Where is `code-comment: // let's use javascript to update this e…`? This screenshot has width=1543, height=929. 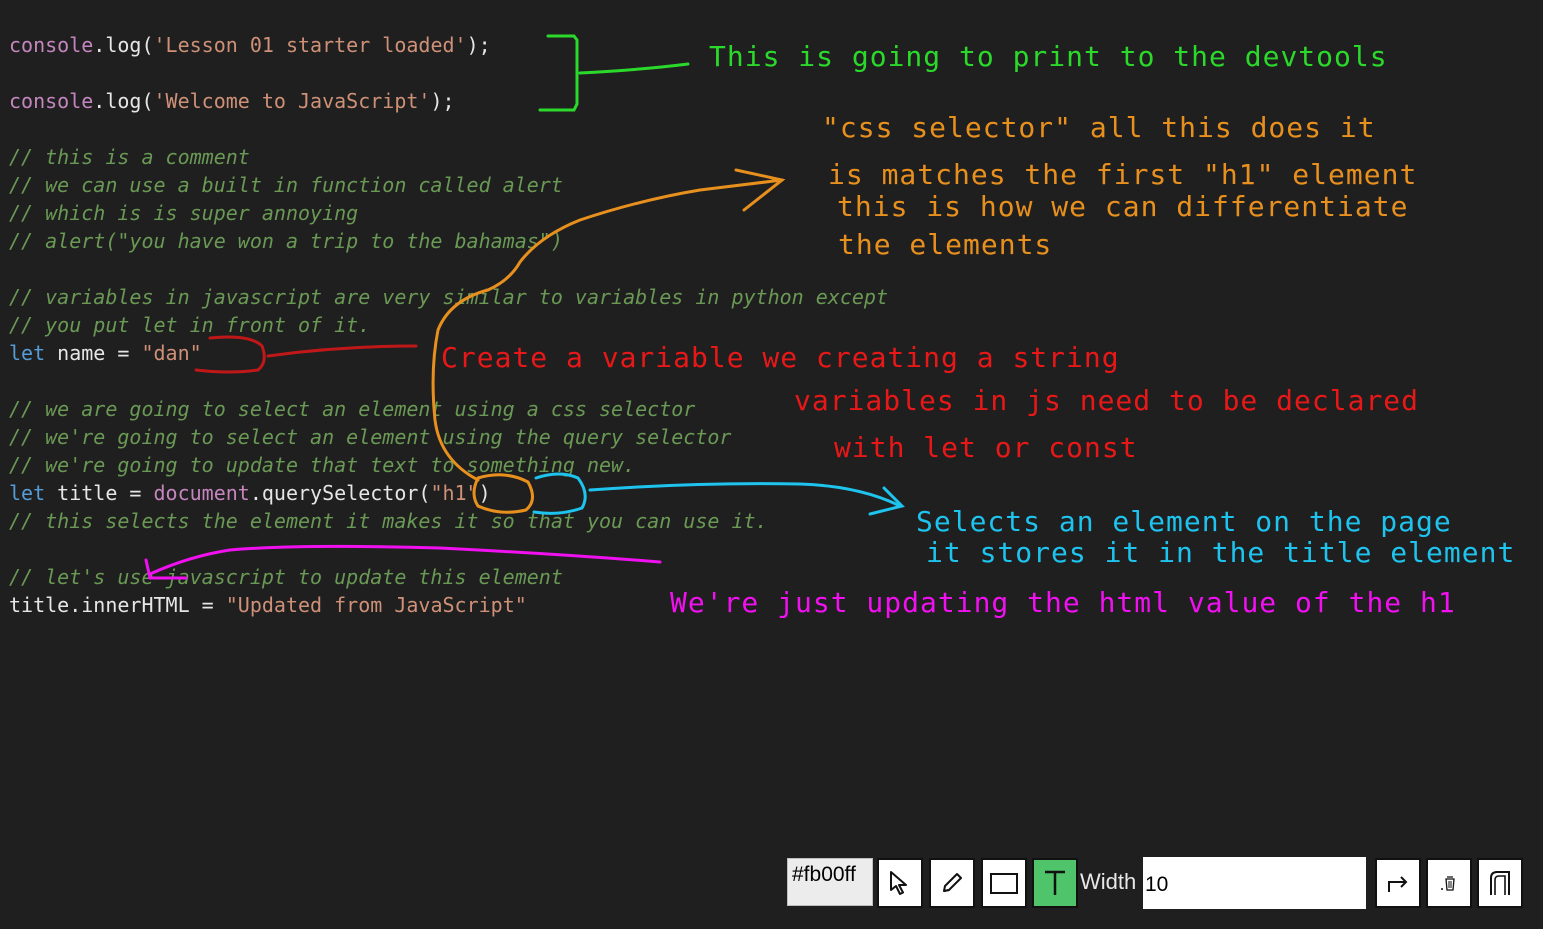
code-comment: // let's use javascript to update this e… is located at coordinates (286, 577).